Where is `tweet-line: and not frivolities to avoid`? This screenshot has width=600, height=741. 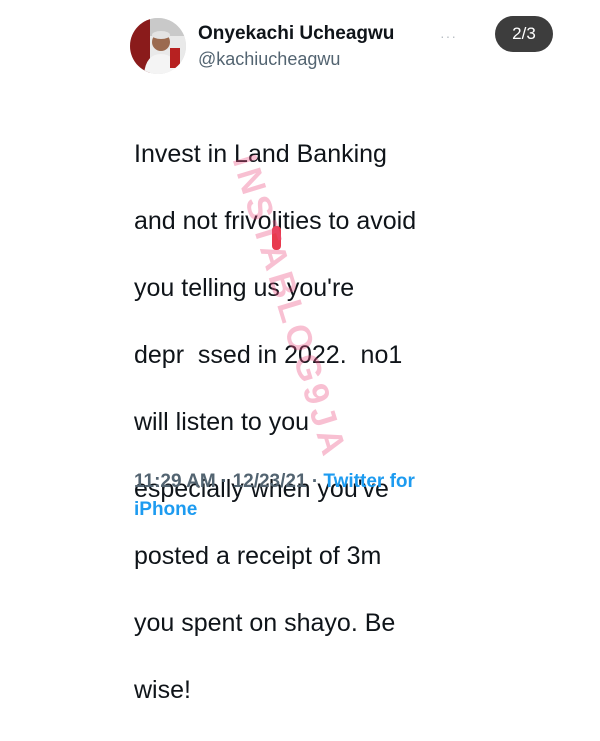 tweet-line: and not frivolities to avoid is located at coordinates (275, 220).